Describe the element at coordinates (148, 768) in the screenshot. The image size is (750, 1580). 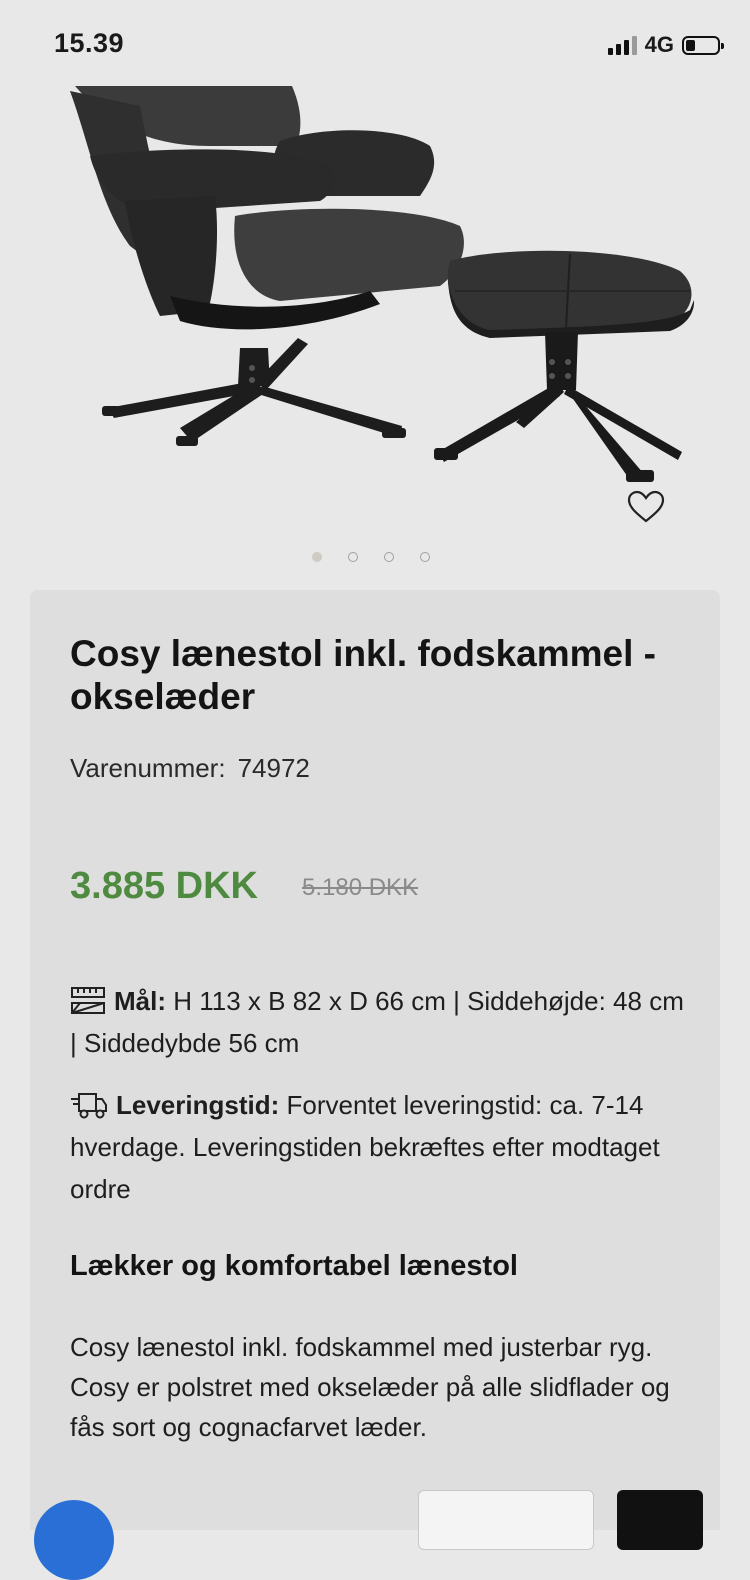
I see `sku-label: Varenummer:` at that location.